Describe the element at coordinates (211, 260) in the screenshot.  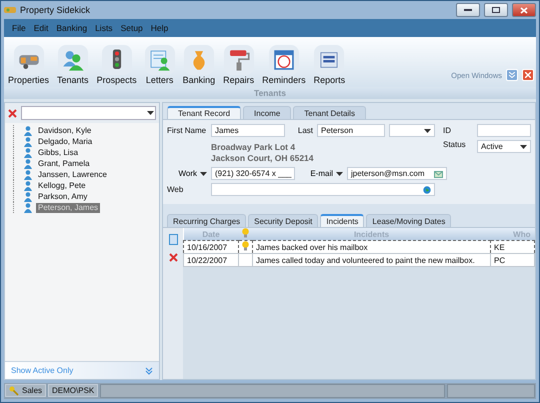
I see `table-cell: 10/22/2007` at that location.